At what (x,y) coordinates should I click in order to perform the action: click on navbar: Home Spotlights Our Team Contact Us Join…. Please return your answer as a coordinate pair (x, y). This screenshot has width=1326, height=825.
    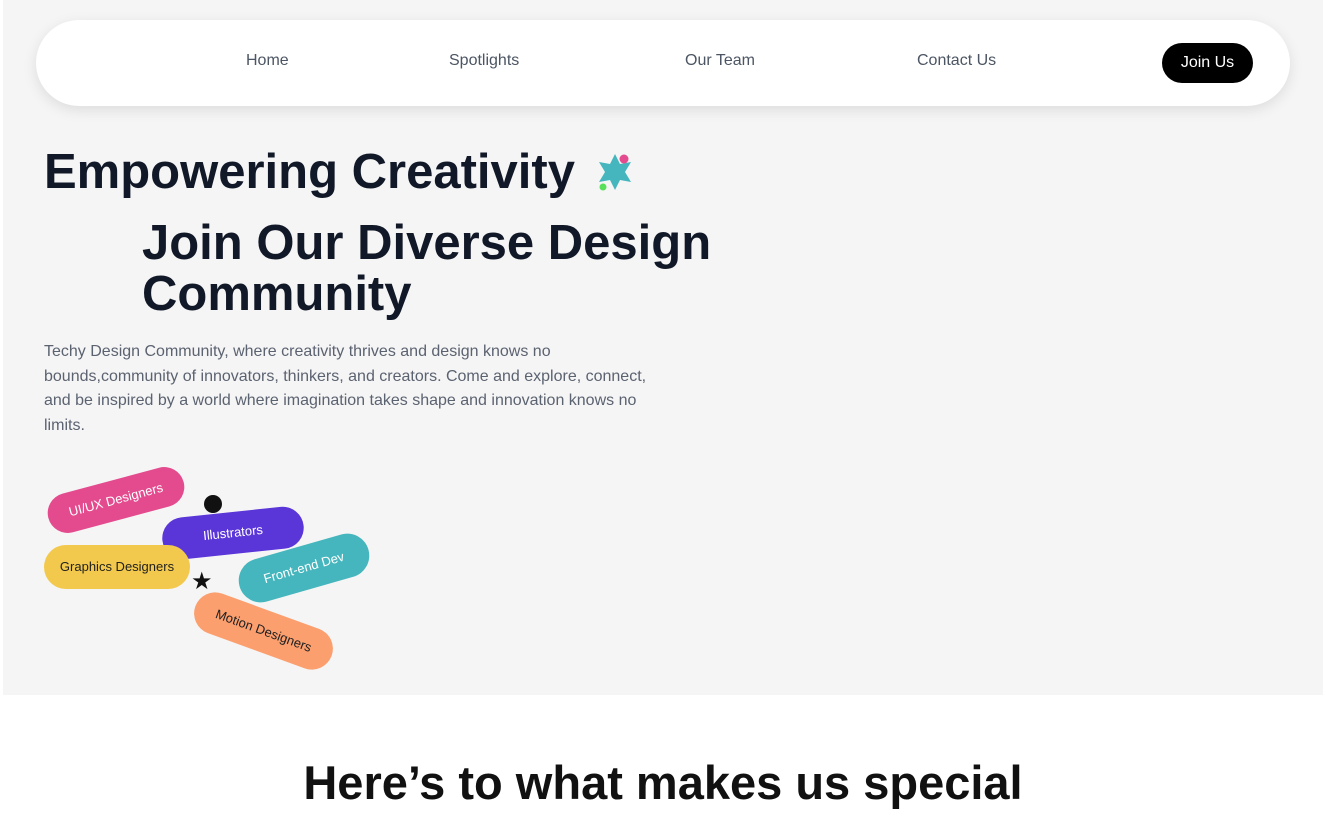
    Looking at the image, I should click on (663, 63).